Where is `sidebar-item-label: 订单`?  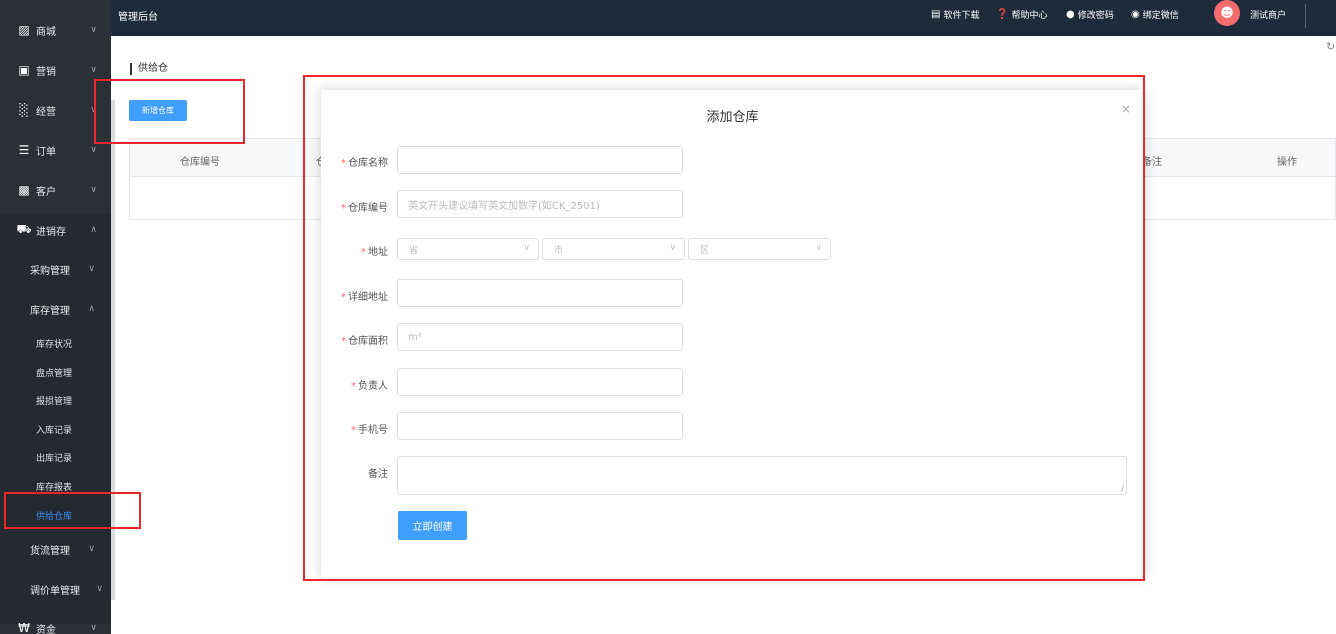
sidebar-item-label: 订单 is located at coordinates (46, 152).